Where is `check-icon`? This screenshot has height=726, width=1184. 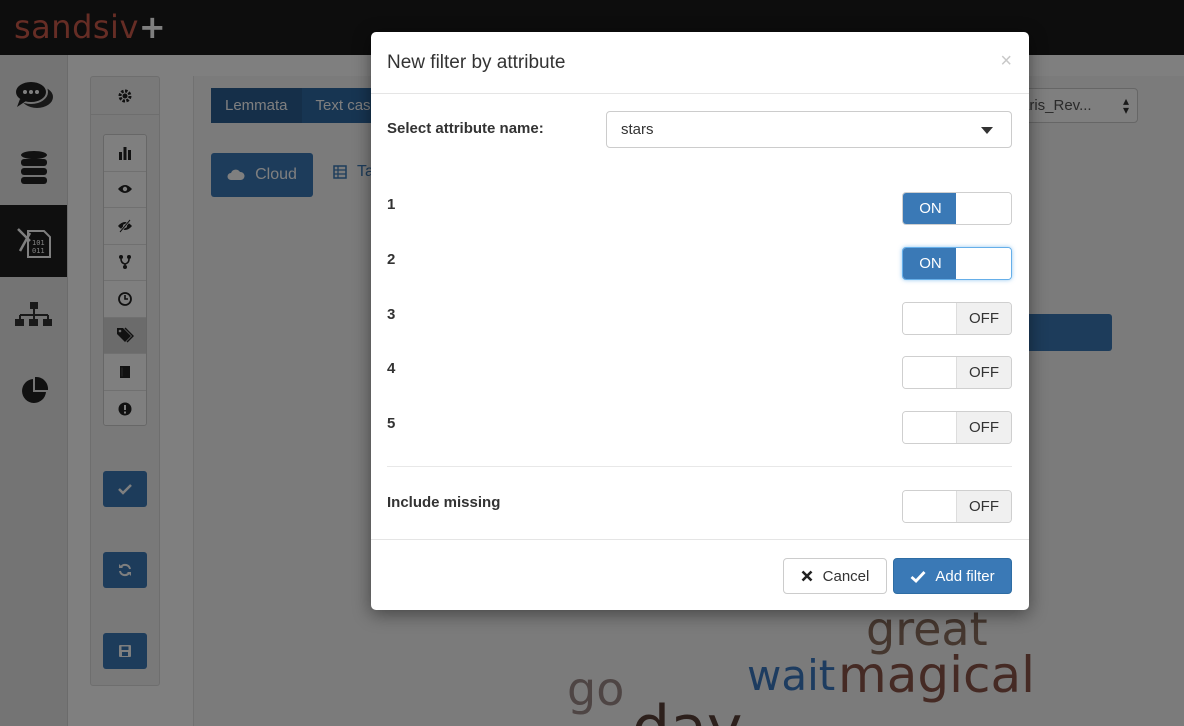 check-icon is located at coordinates (918, 576).